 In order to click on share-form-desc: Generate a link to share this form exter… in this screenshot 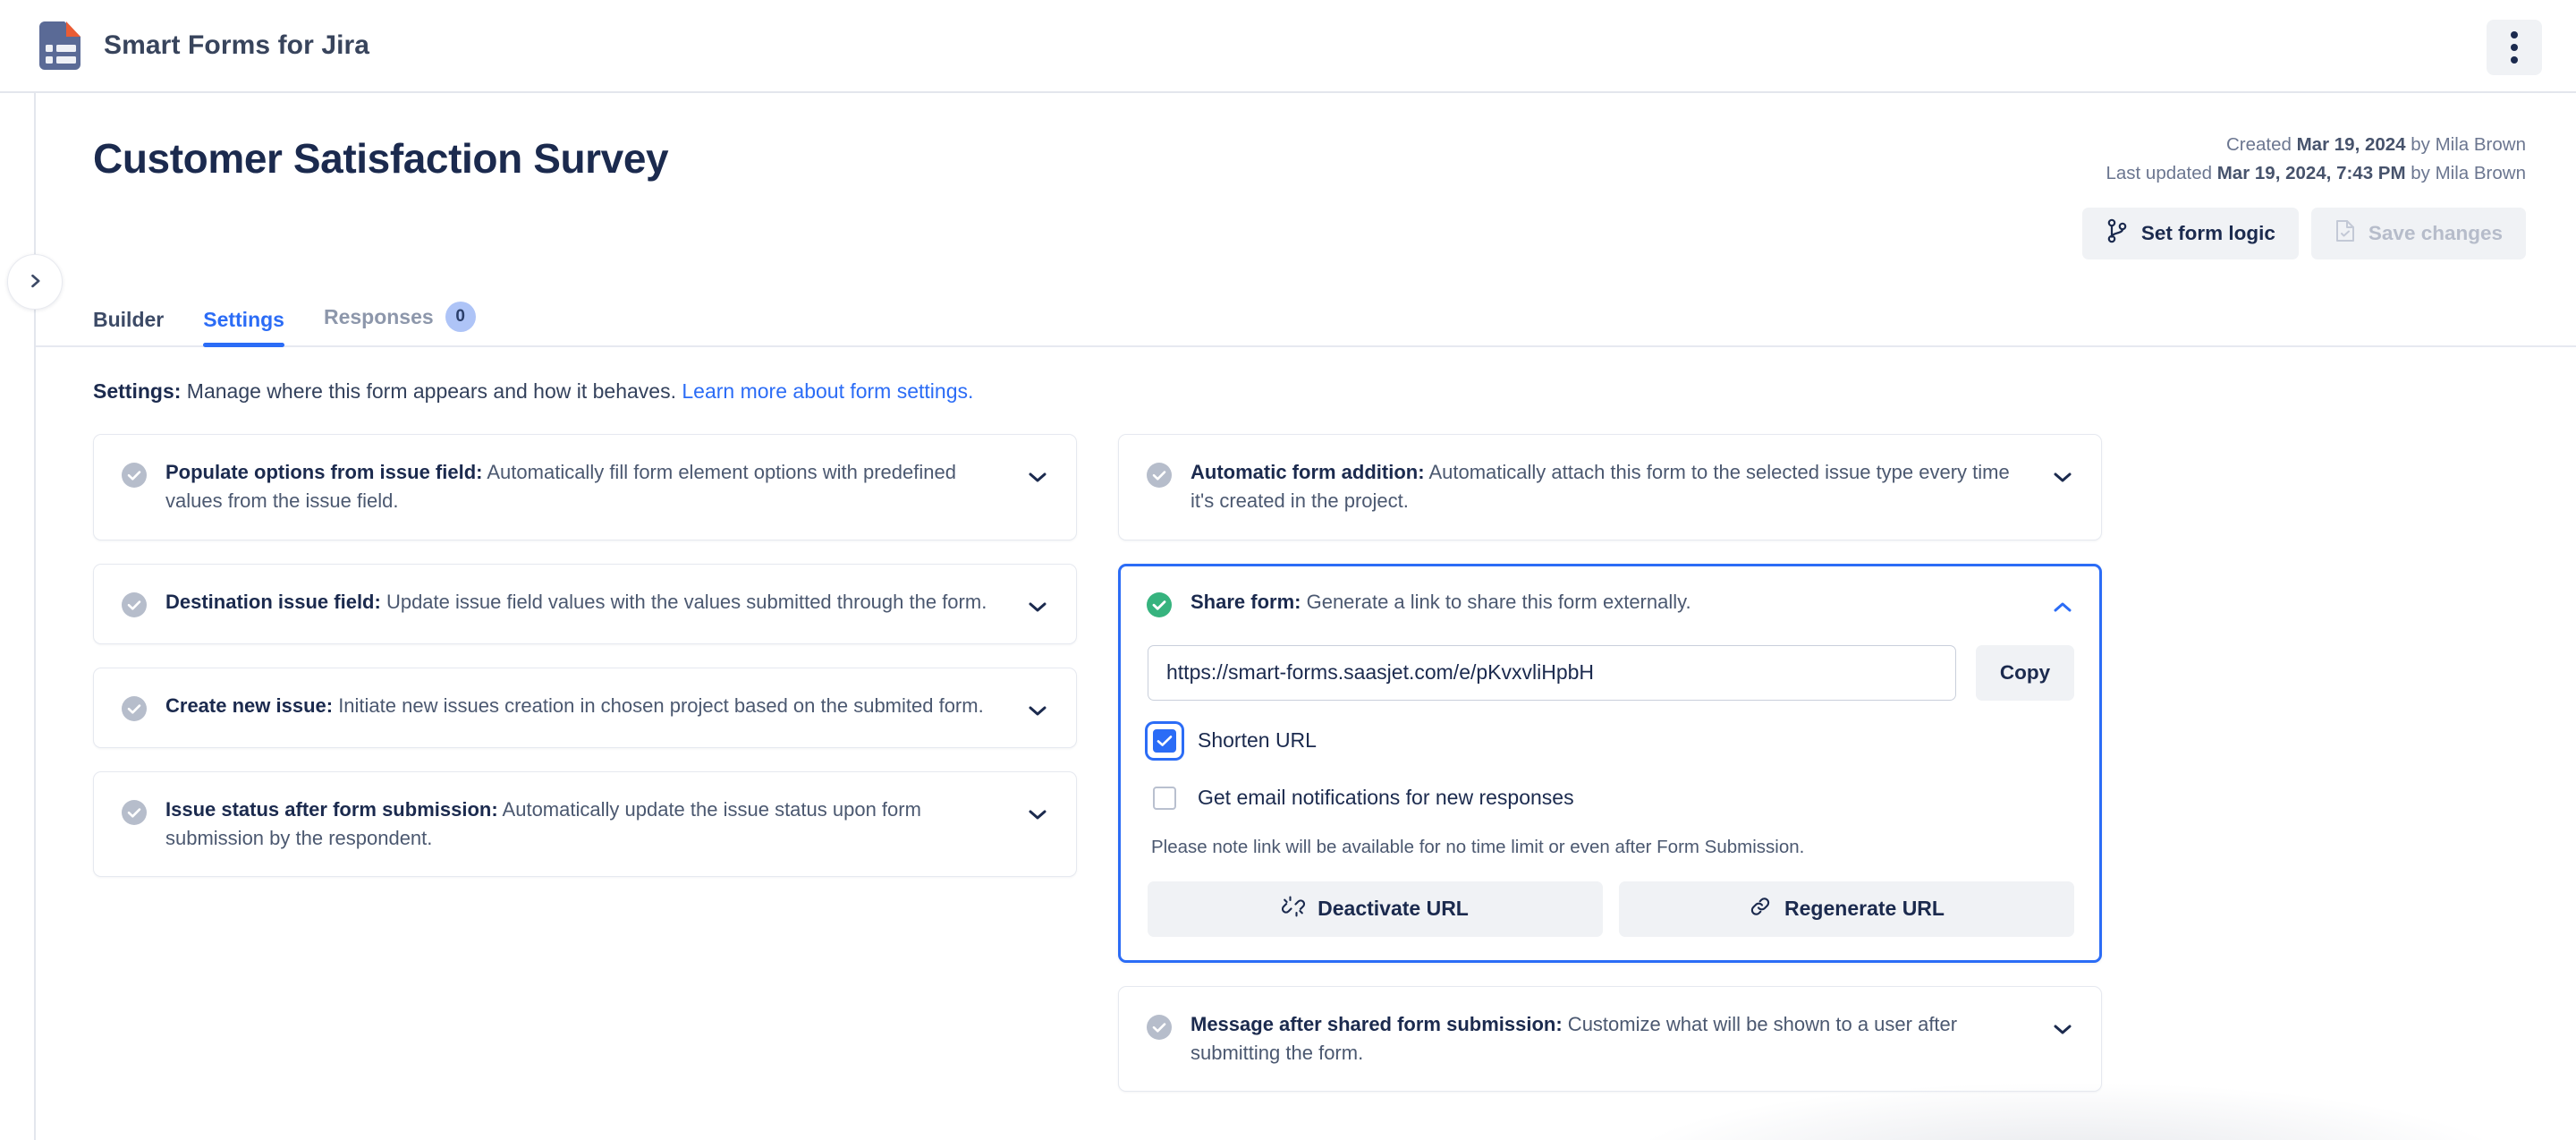, I will do `click(1496, 601)`.